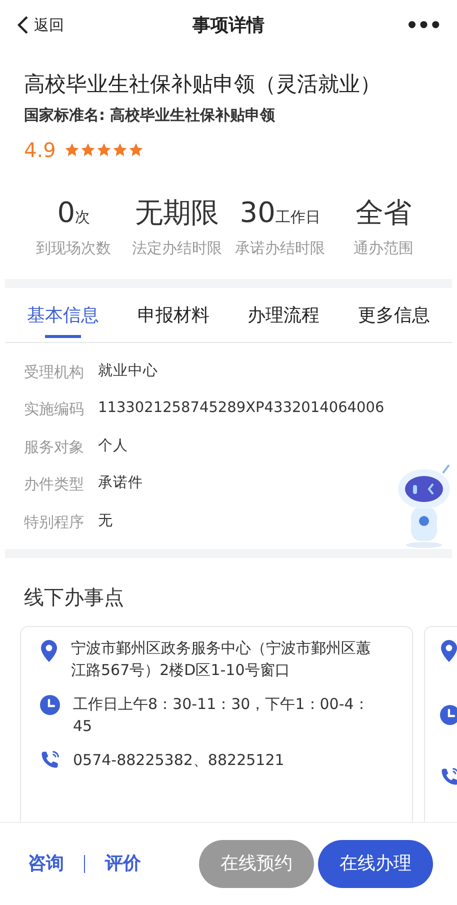 Image resolution: width=457 pixels, height=905 pixels. I want to click on office-detail: 工作日上午8：30-11：30，下午1：00-4：45, so click(221, 715).